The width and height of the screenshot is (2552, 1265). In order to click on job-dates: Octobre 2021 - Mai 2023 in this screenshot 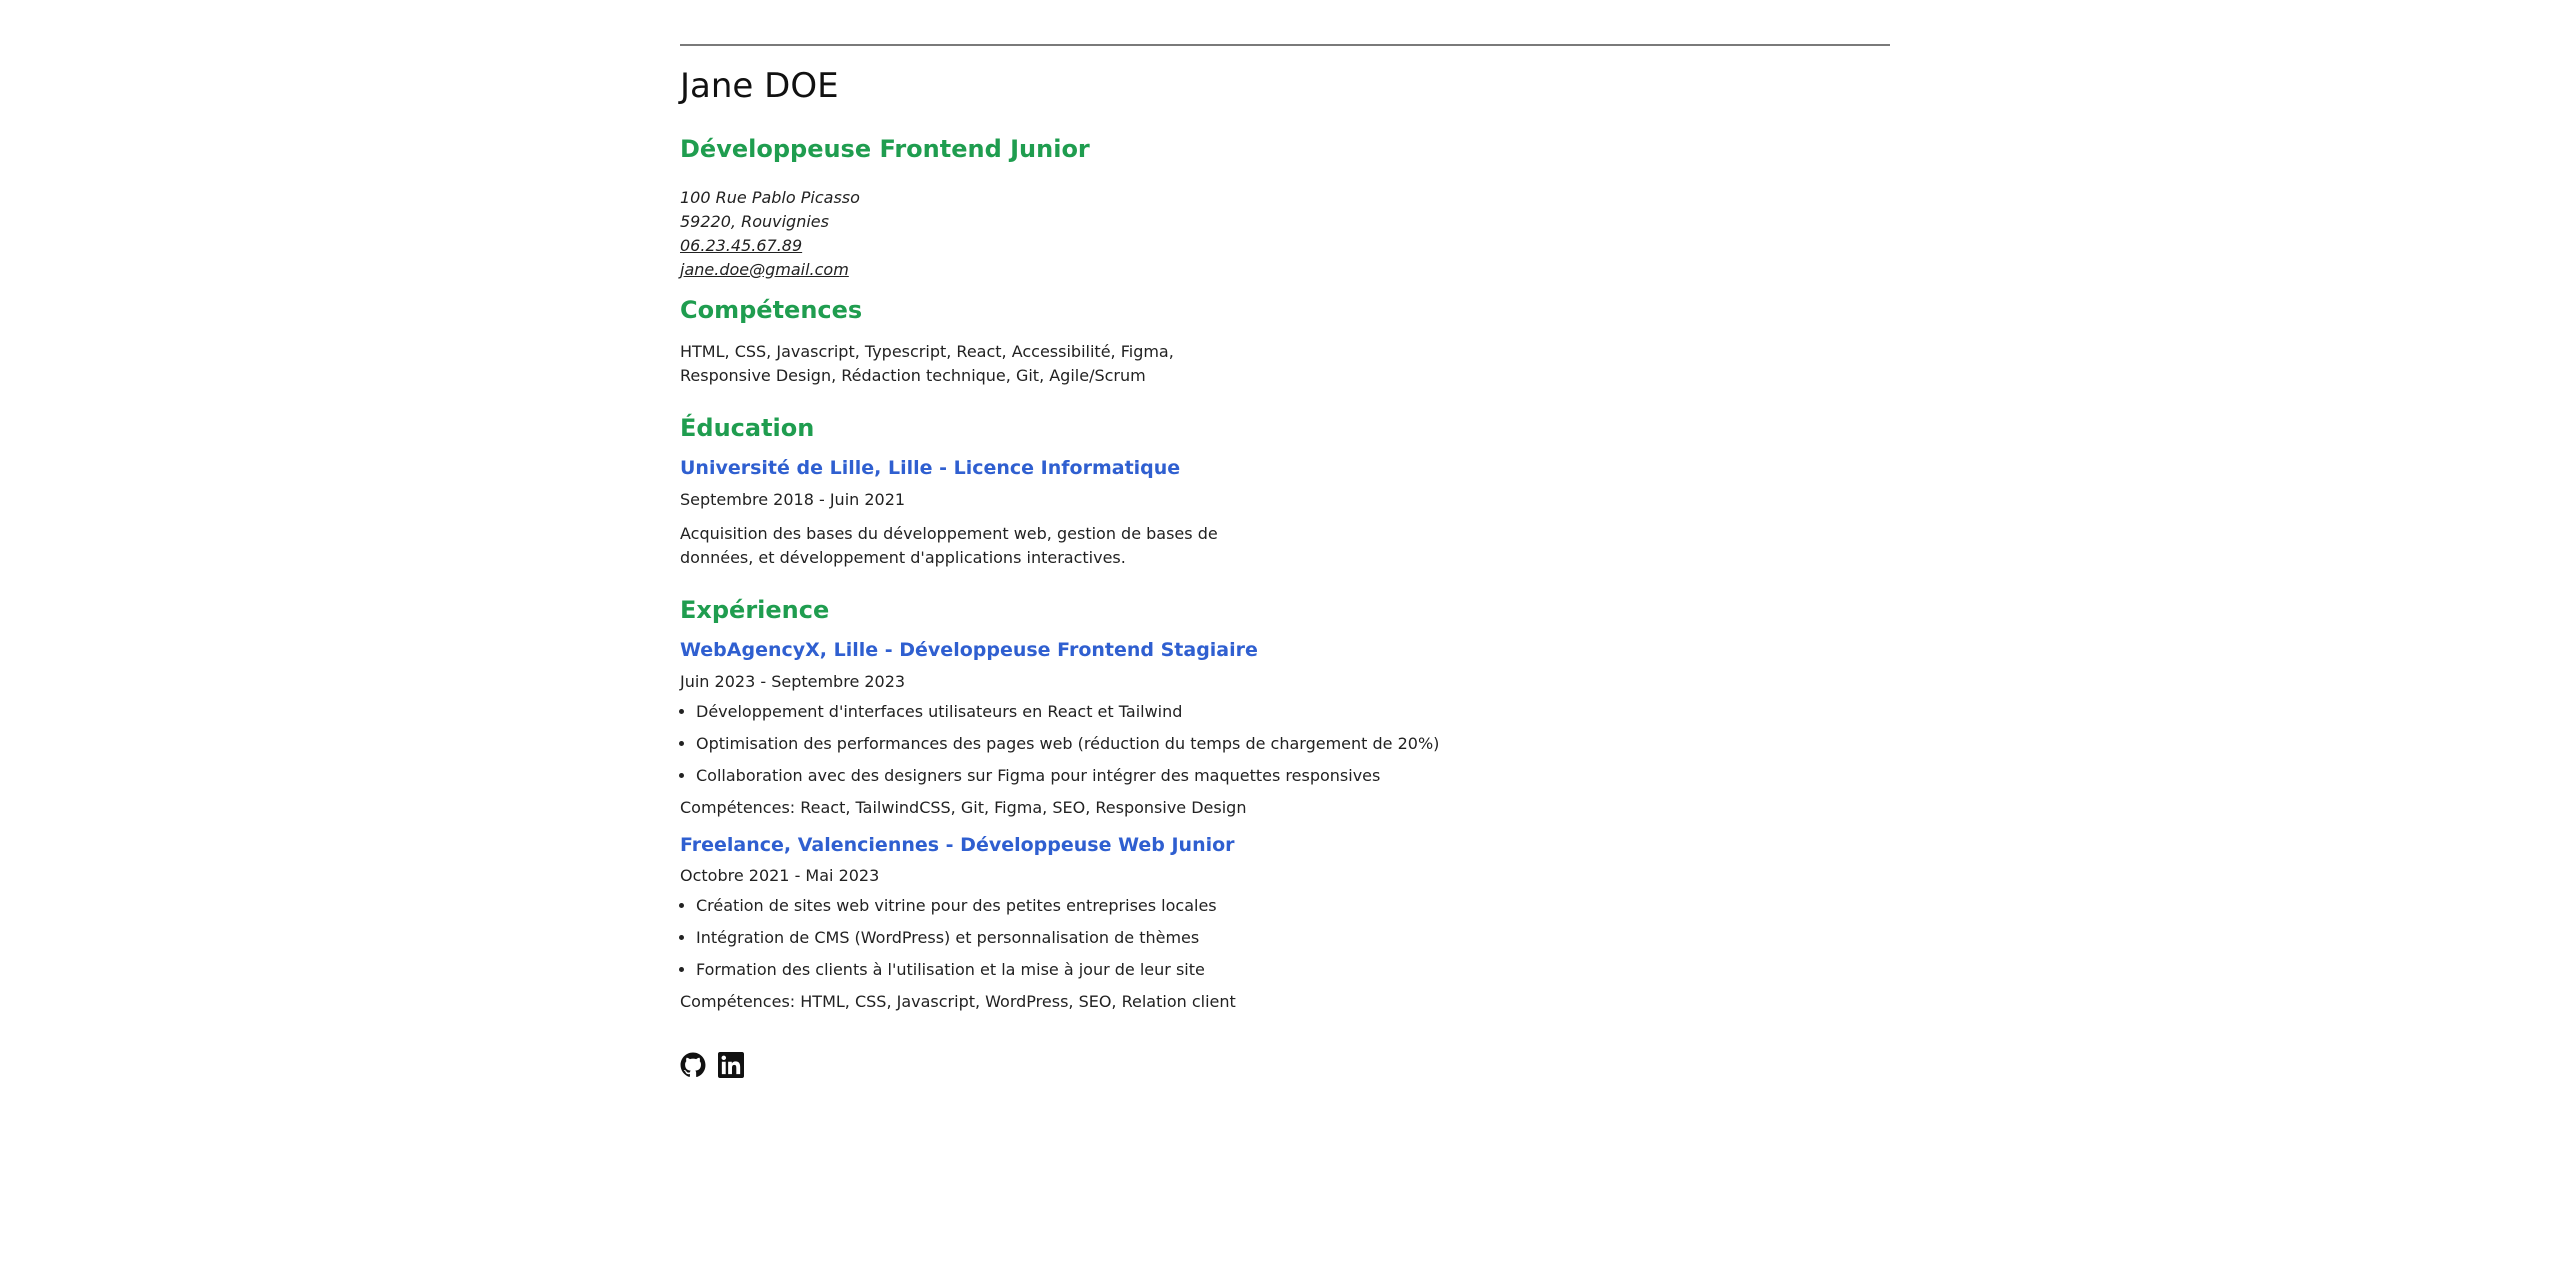, I will do `click(780, 876)`.